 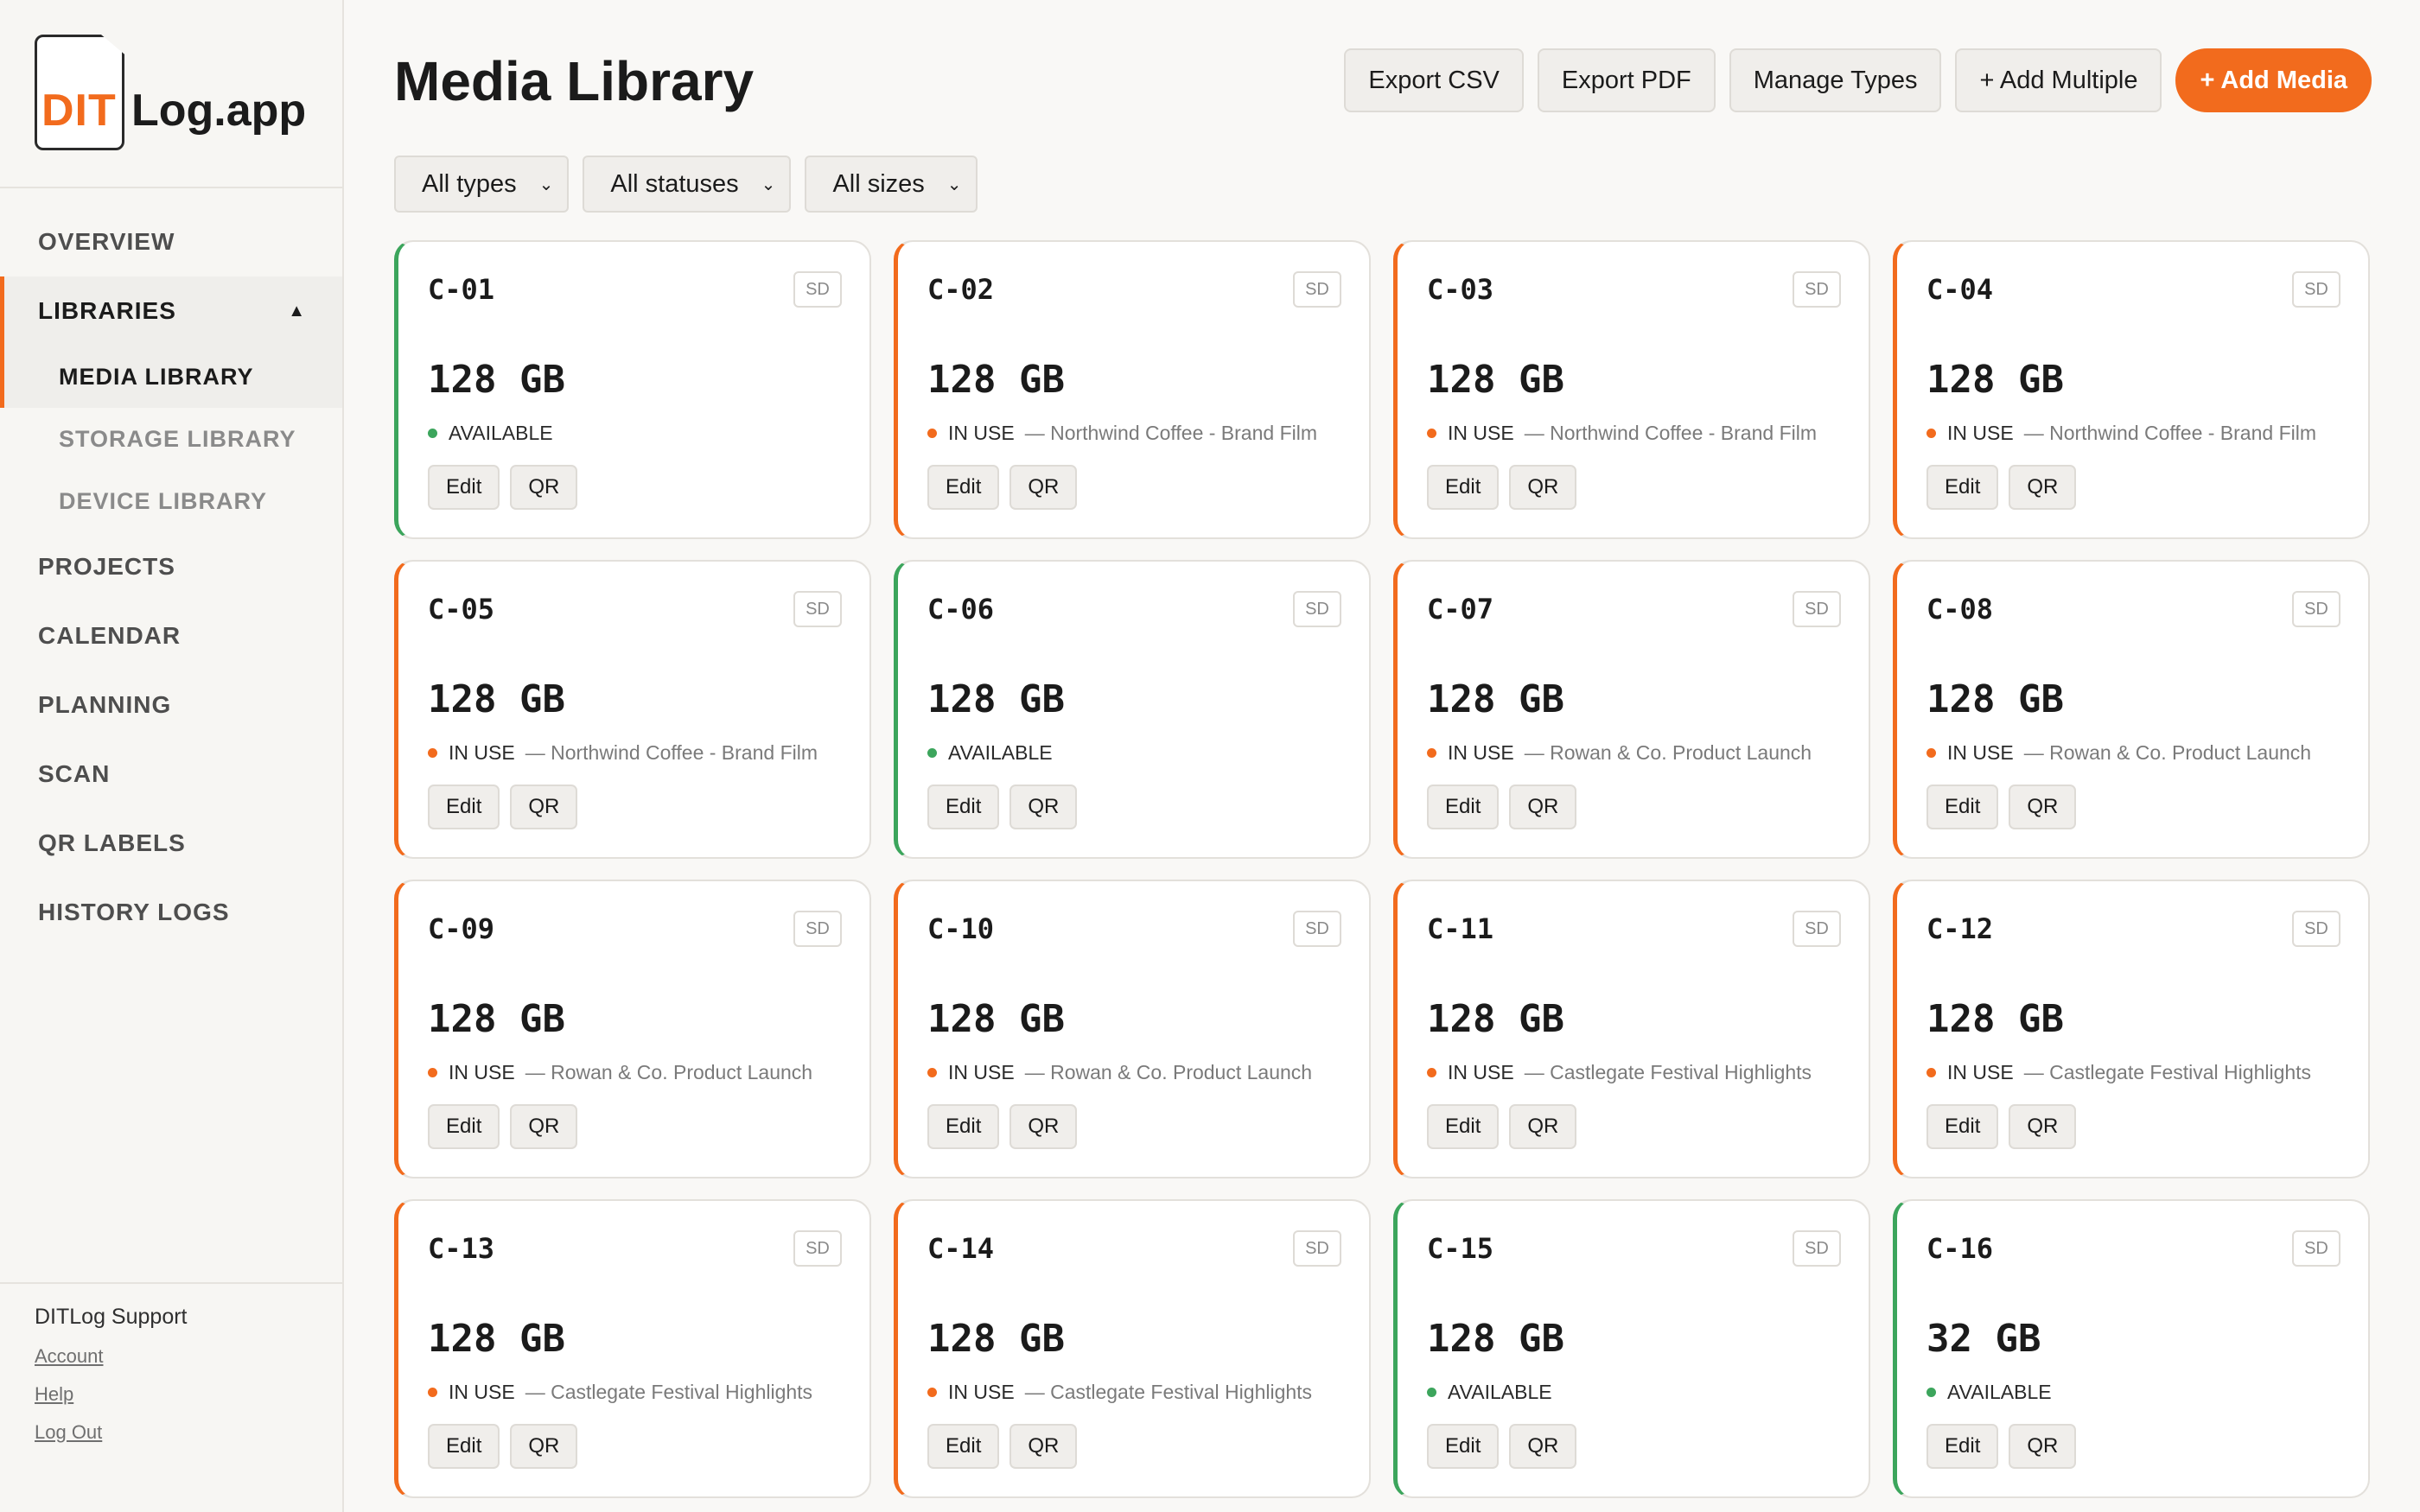 I want to click on media-status: IN USE — Castlegate Festival Highlights, so click(x=620, y=1392).